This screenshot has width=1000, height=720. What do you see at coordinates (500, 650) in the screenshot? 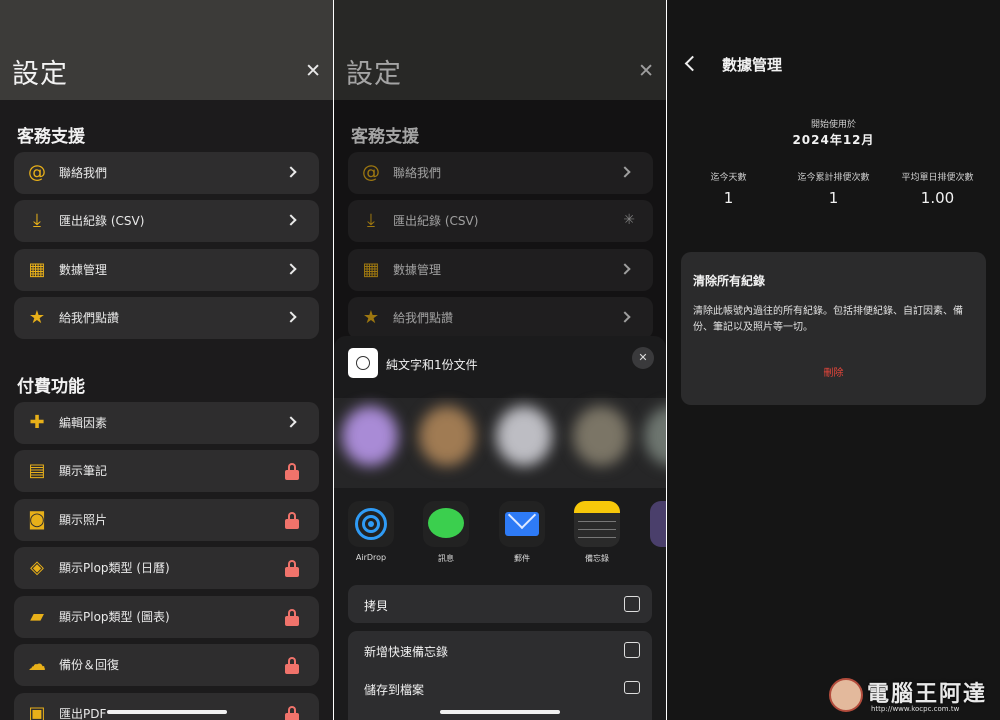
I see `share-action-quick-note: 新增快速備忘錄` at bounding box center [500, 650].